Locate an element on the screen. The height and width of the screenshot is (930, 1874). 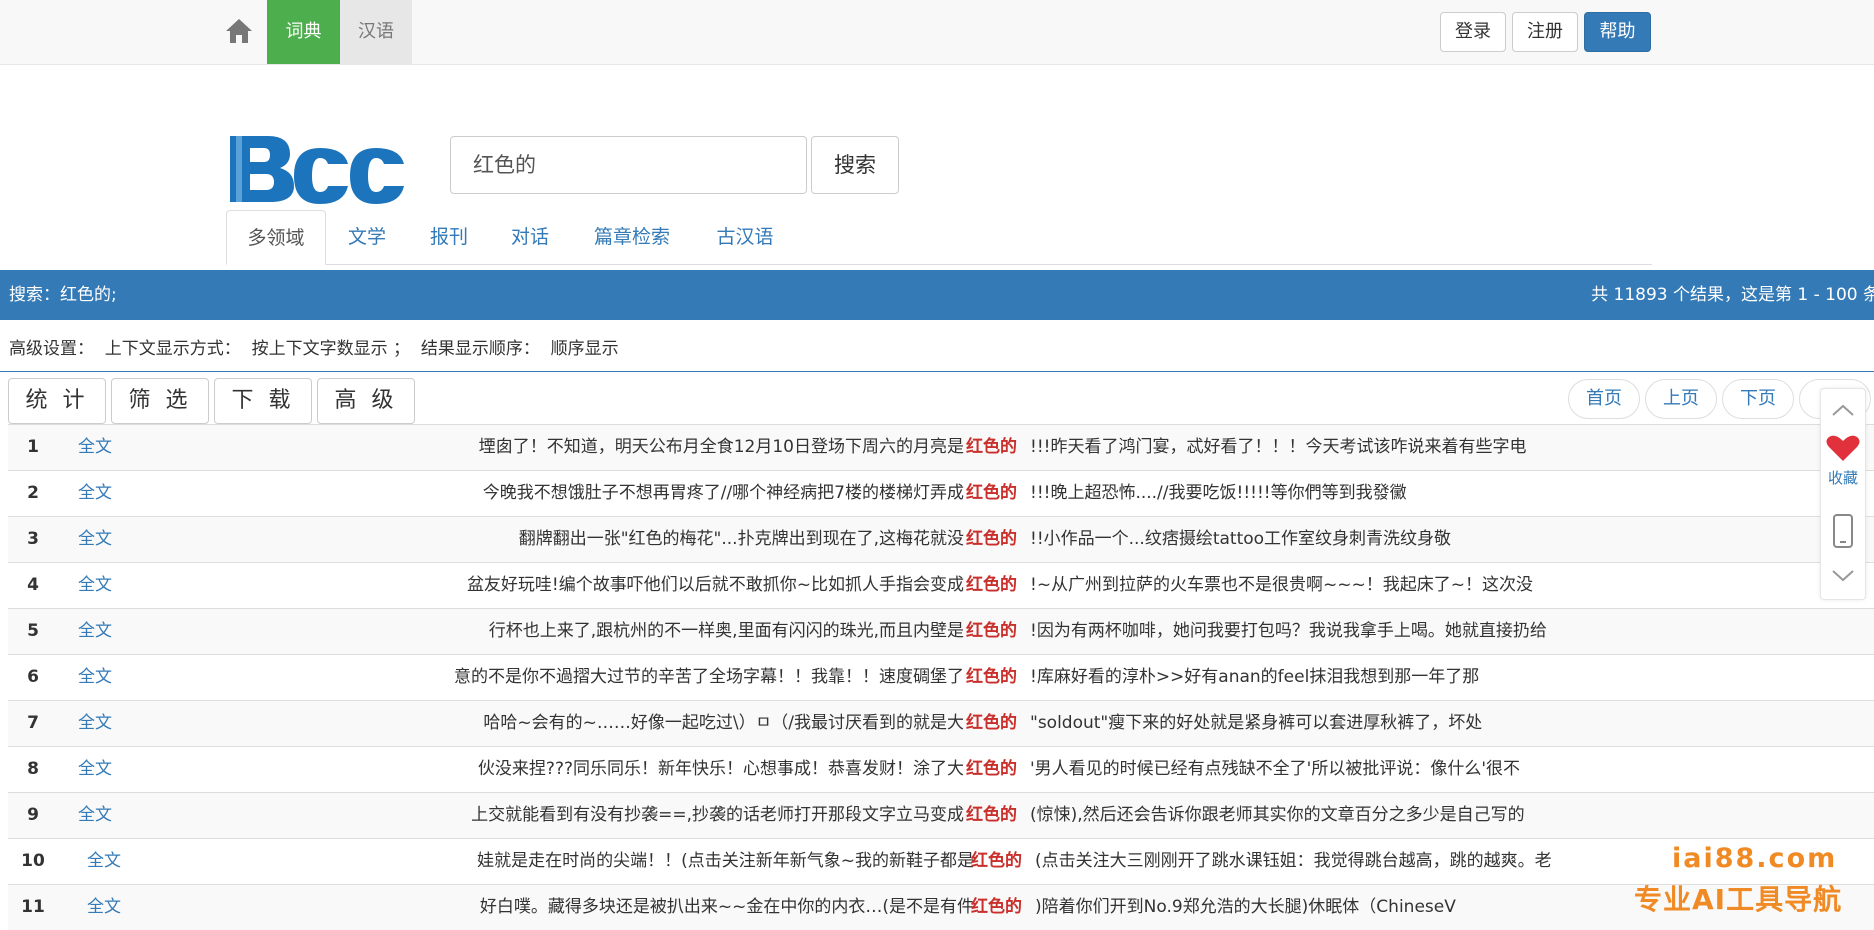
filter-button: 筛 选 is located at coordinates (160, 401).